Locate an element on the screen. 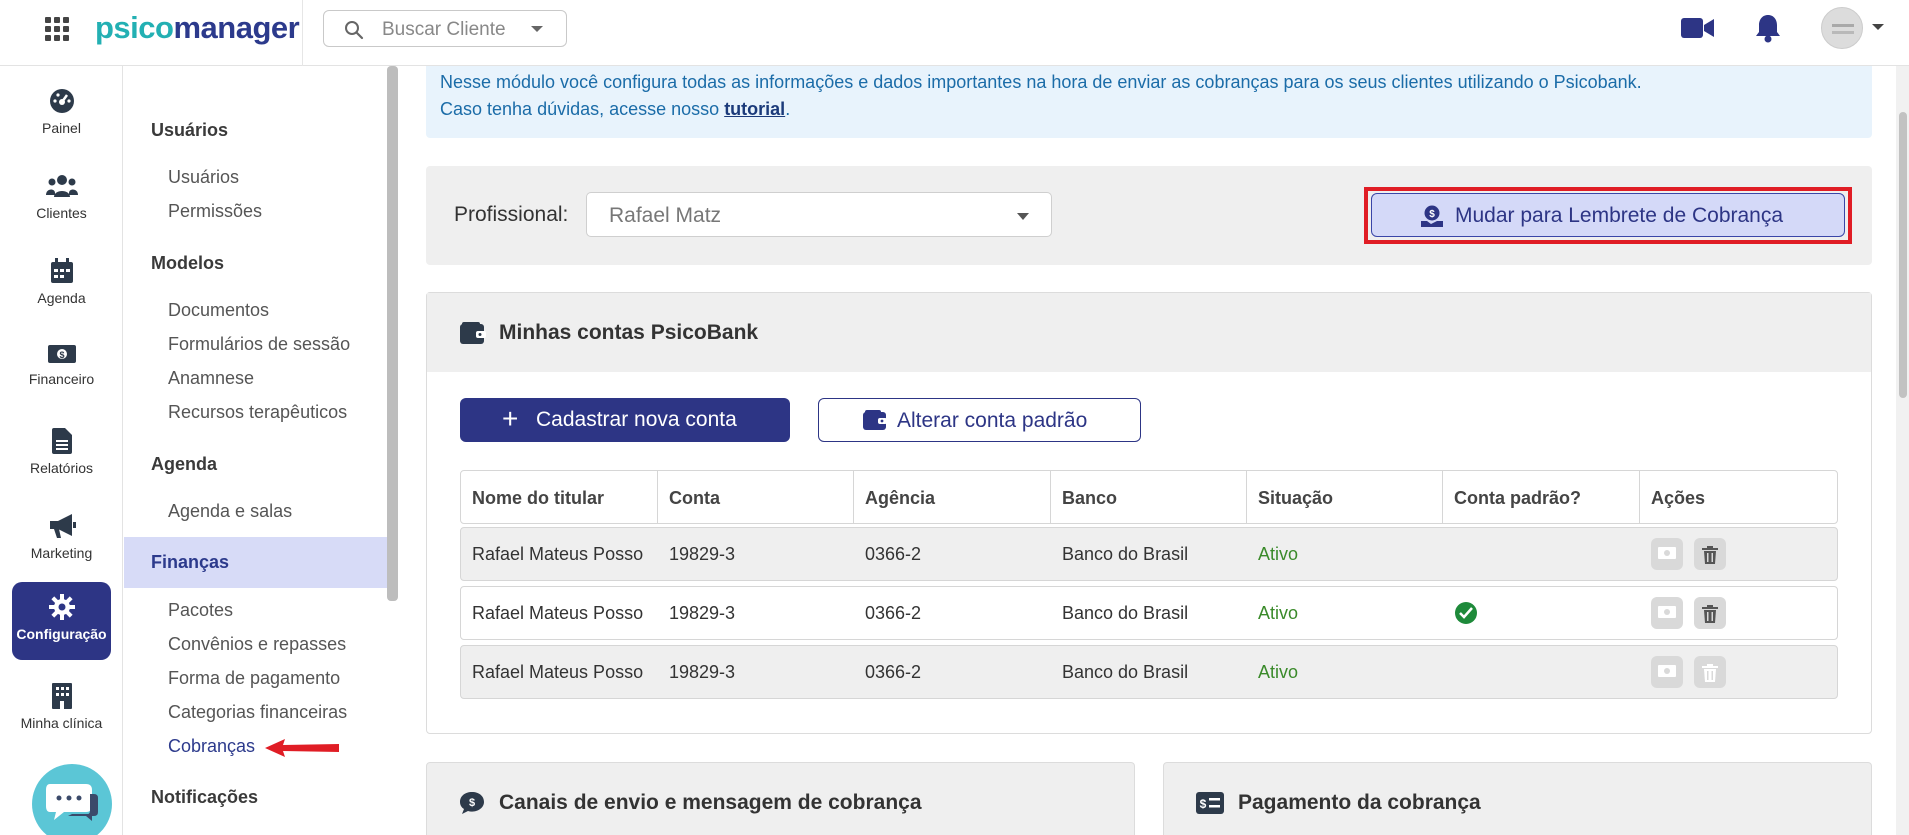  change-default-label: Alterar conta padrão is located at coordinates (992, 420).